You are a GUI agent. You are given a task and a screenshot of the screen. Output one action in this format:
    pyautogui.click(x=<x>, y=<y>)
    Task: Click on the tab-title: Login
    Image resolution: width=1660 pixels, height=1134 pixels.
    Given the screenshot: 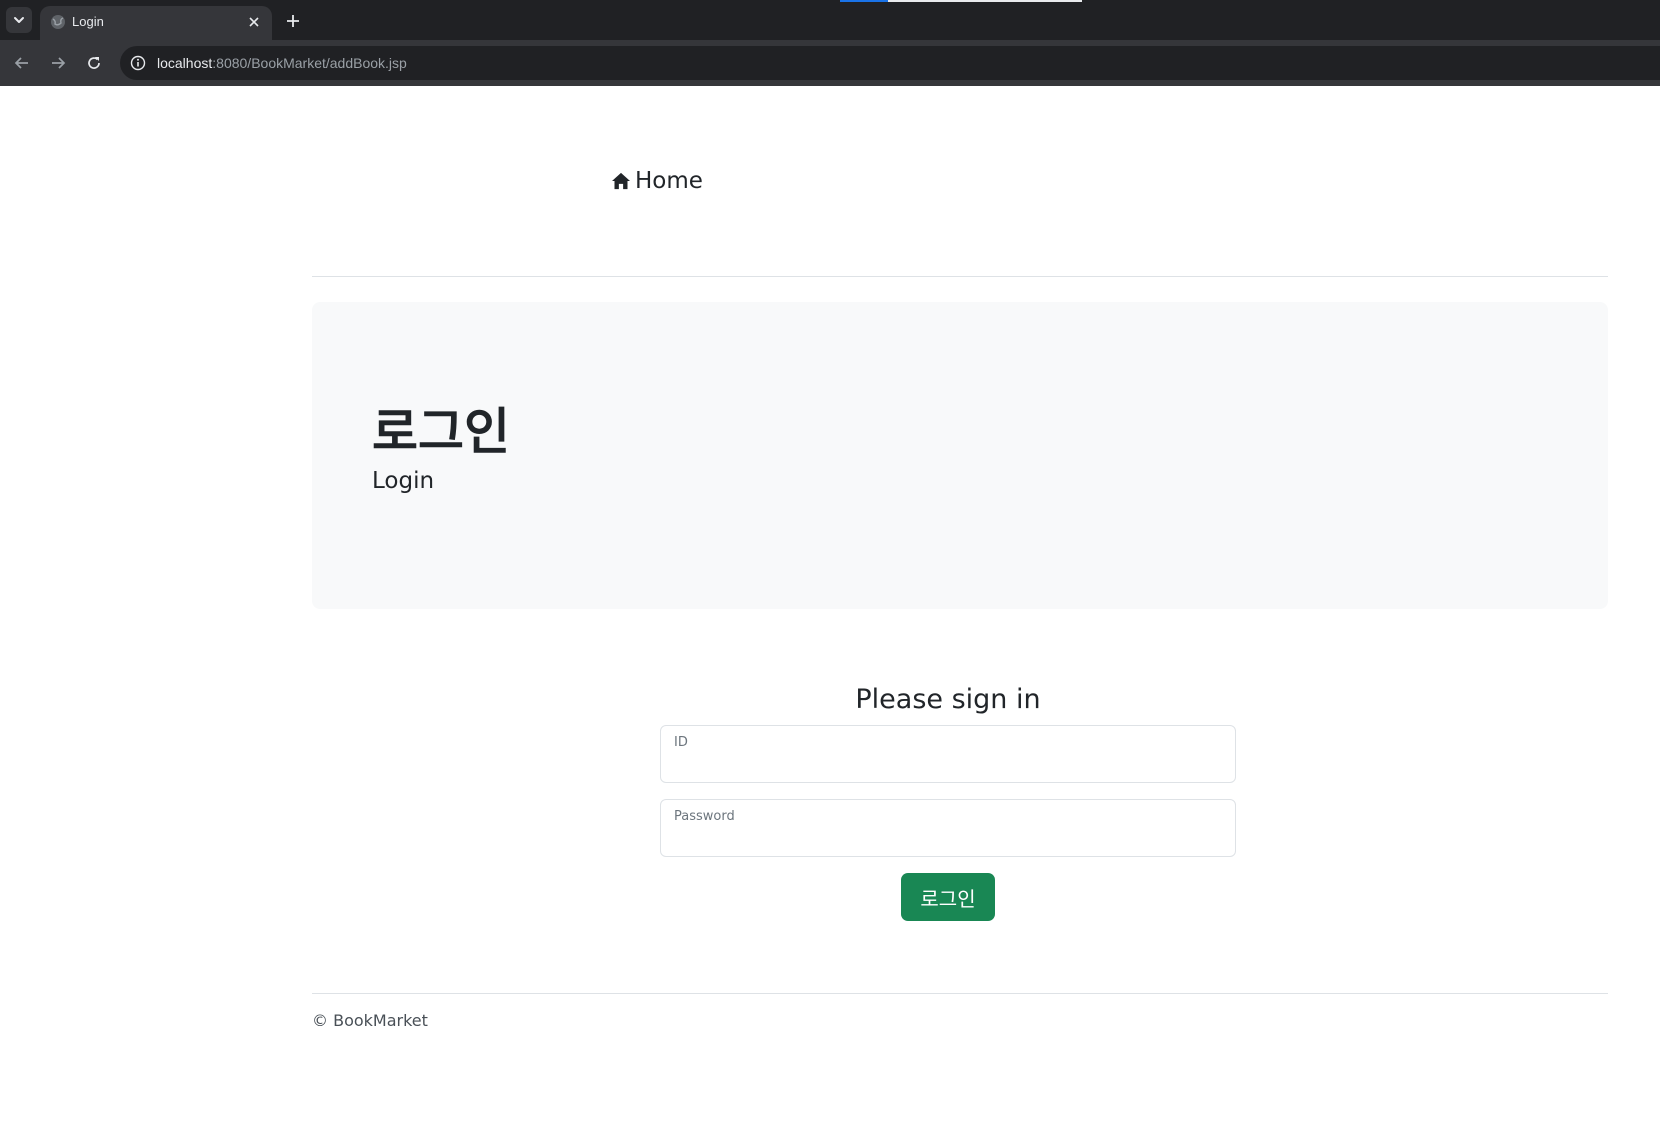 What is the action you would take?
    pyautogui.click(x=88, y=21)
    